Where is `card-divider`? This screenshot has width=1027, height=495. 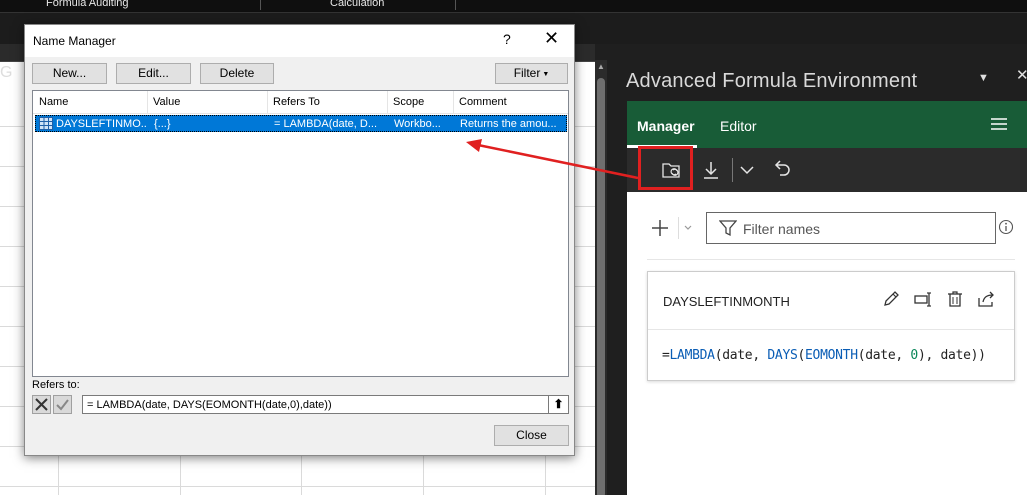
card-divider is located at coordinates (831, 329).